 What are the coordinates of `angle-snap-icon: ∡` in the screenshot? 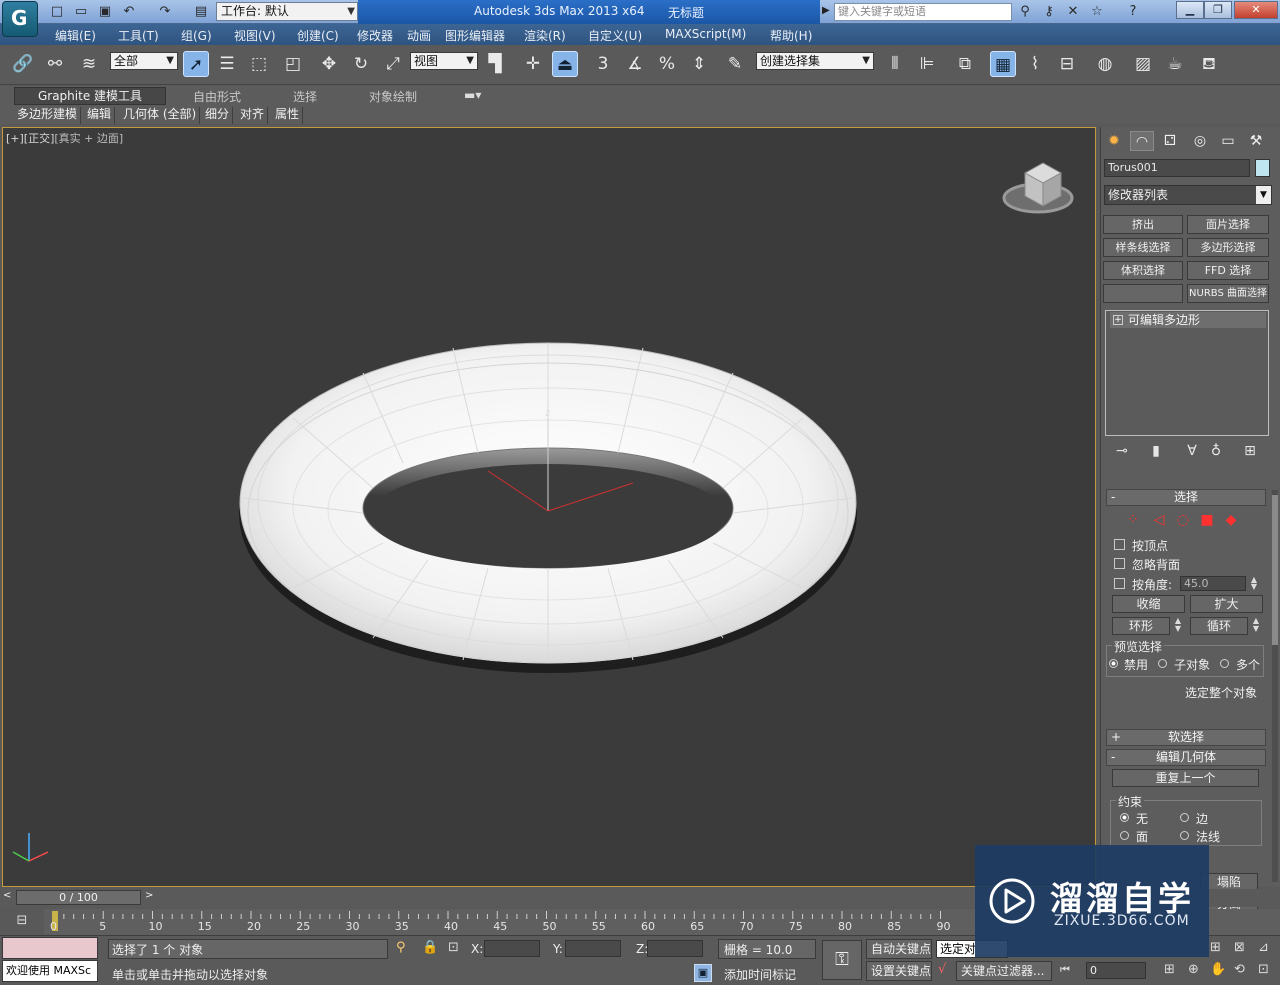 It's located at (635, 64).